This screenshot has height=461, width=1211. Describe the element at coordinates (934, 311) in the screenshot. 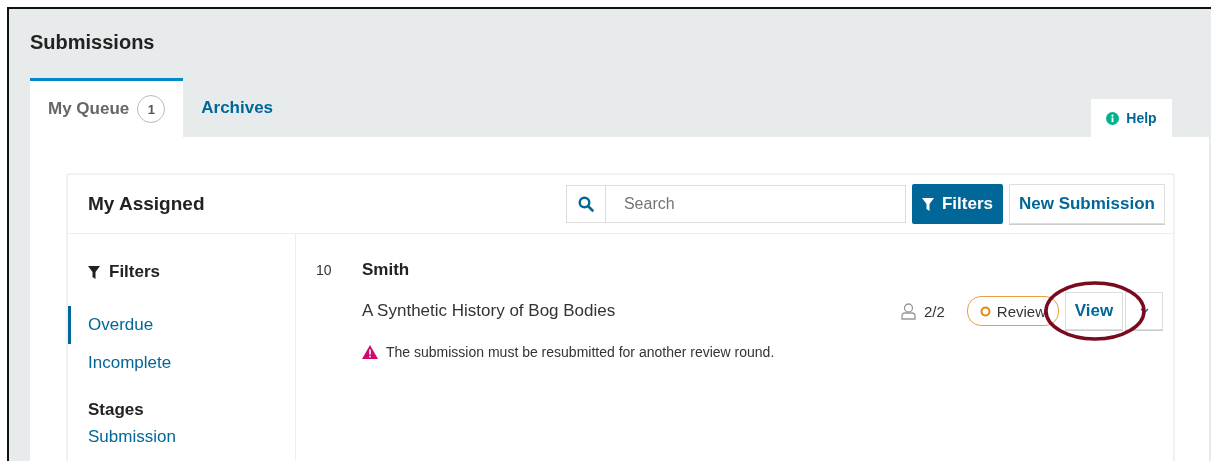

I see `reviewer-count: 2/2` at that location.